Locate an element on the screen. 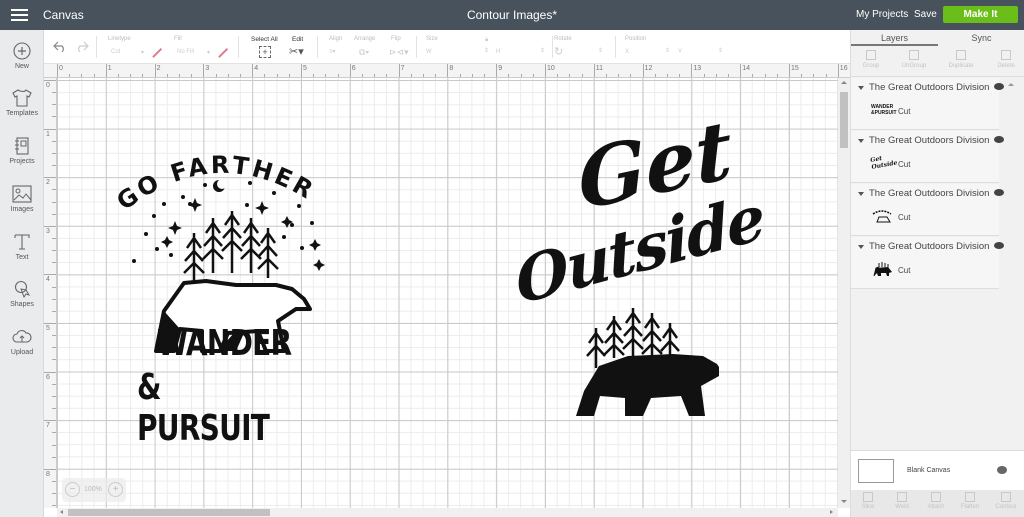 This screenshot has height=517, width=1024. select-all-label: Select All is located at coordinates (264, 39).